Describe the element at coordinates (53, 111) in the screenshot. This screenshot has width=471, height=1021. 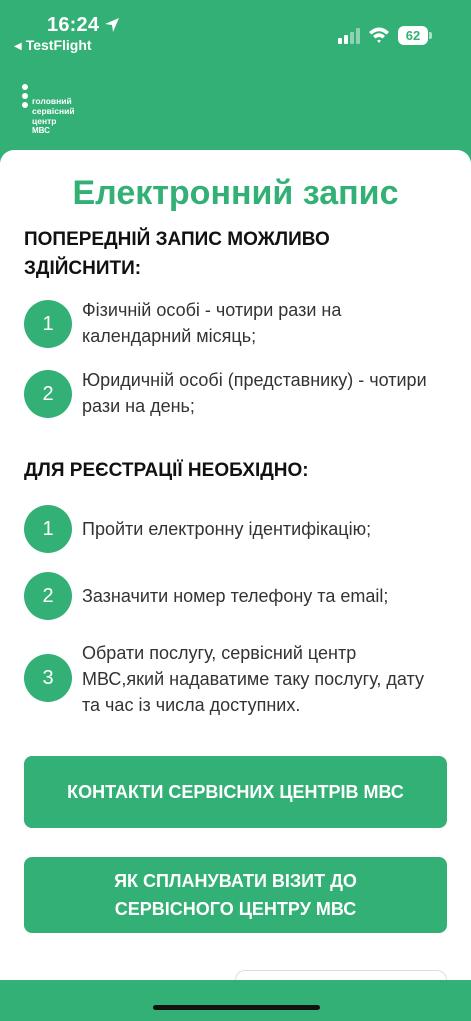
I see `logo-line: сервісний` at that location.